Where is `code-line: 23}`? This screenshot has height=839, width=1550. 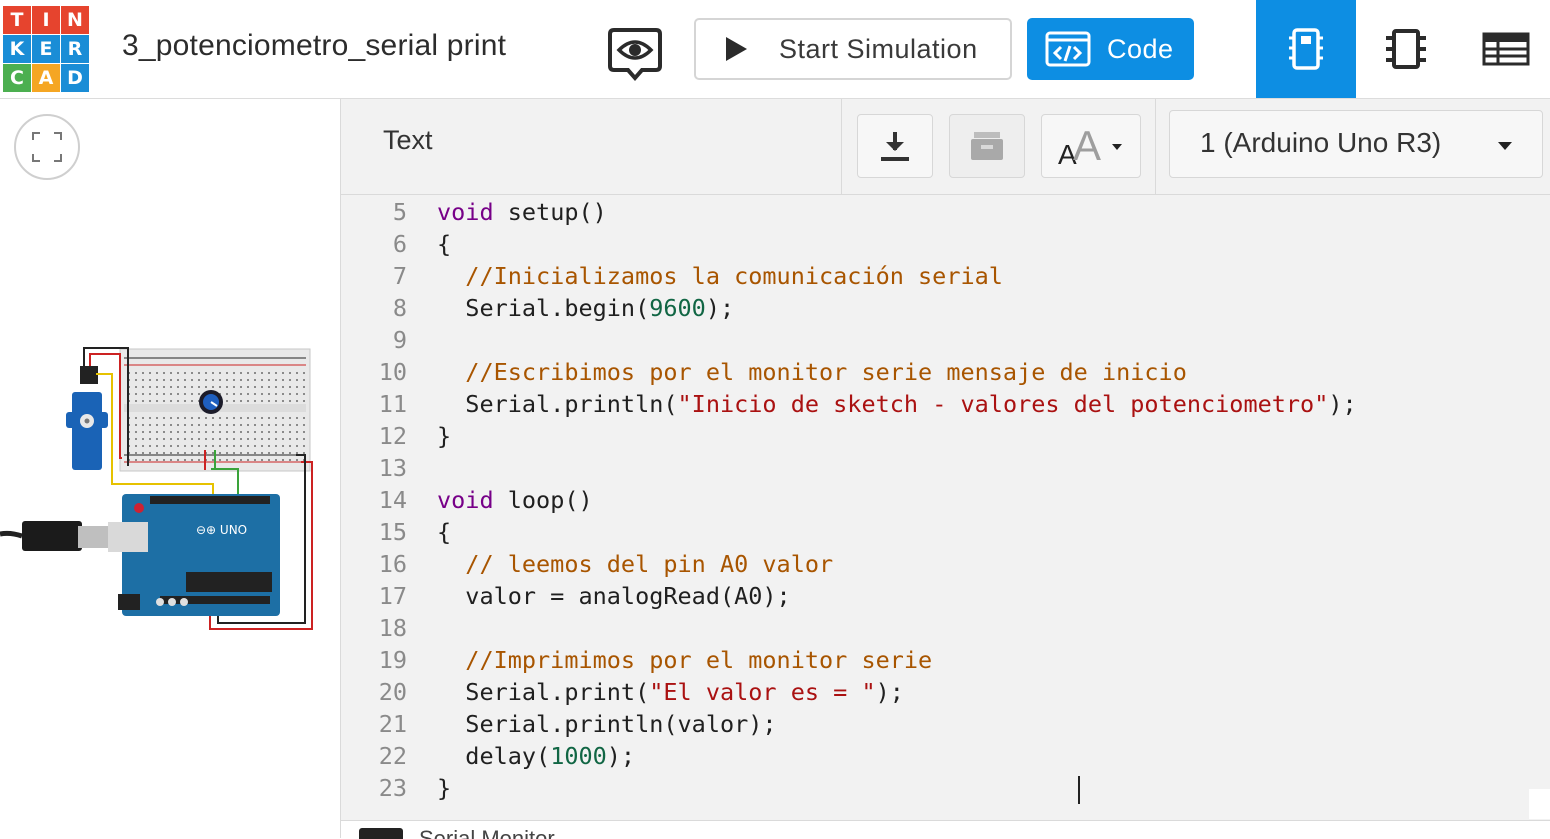
code-line: 23} is located at coordinates (945, 788).